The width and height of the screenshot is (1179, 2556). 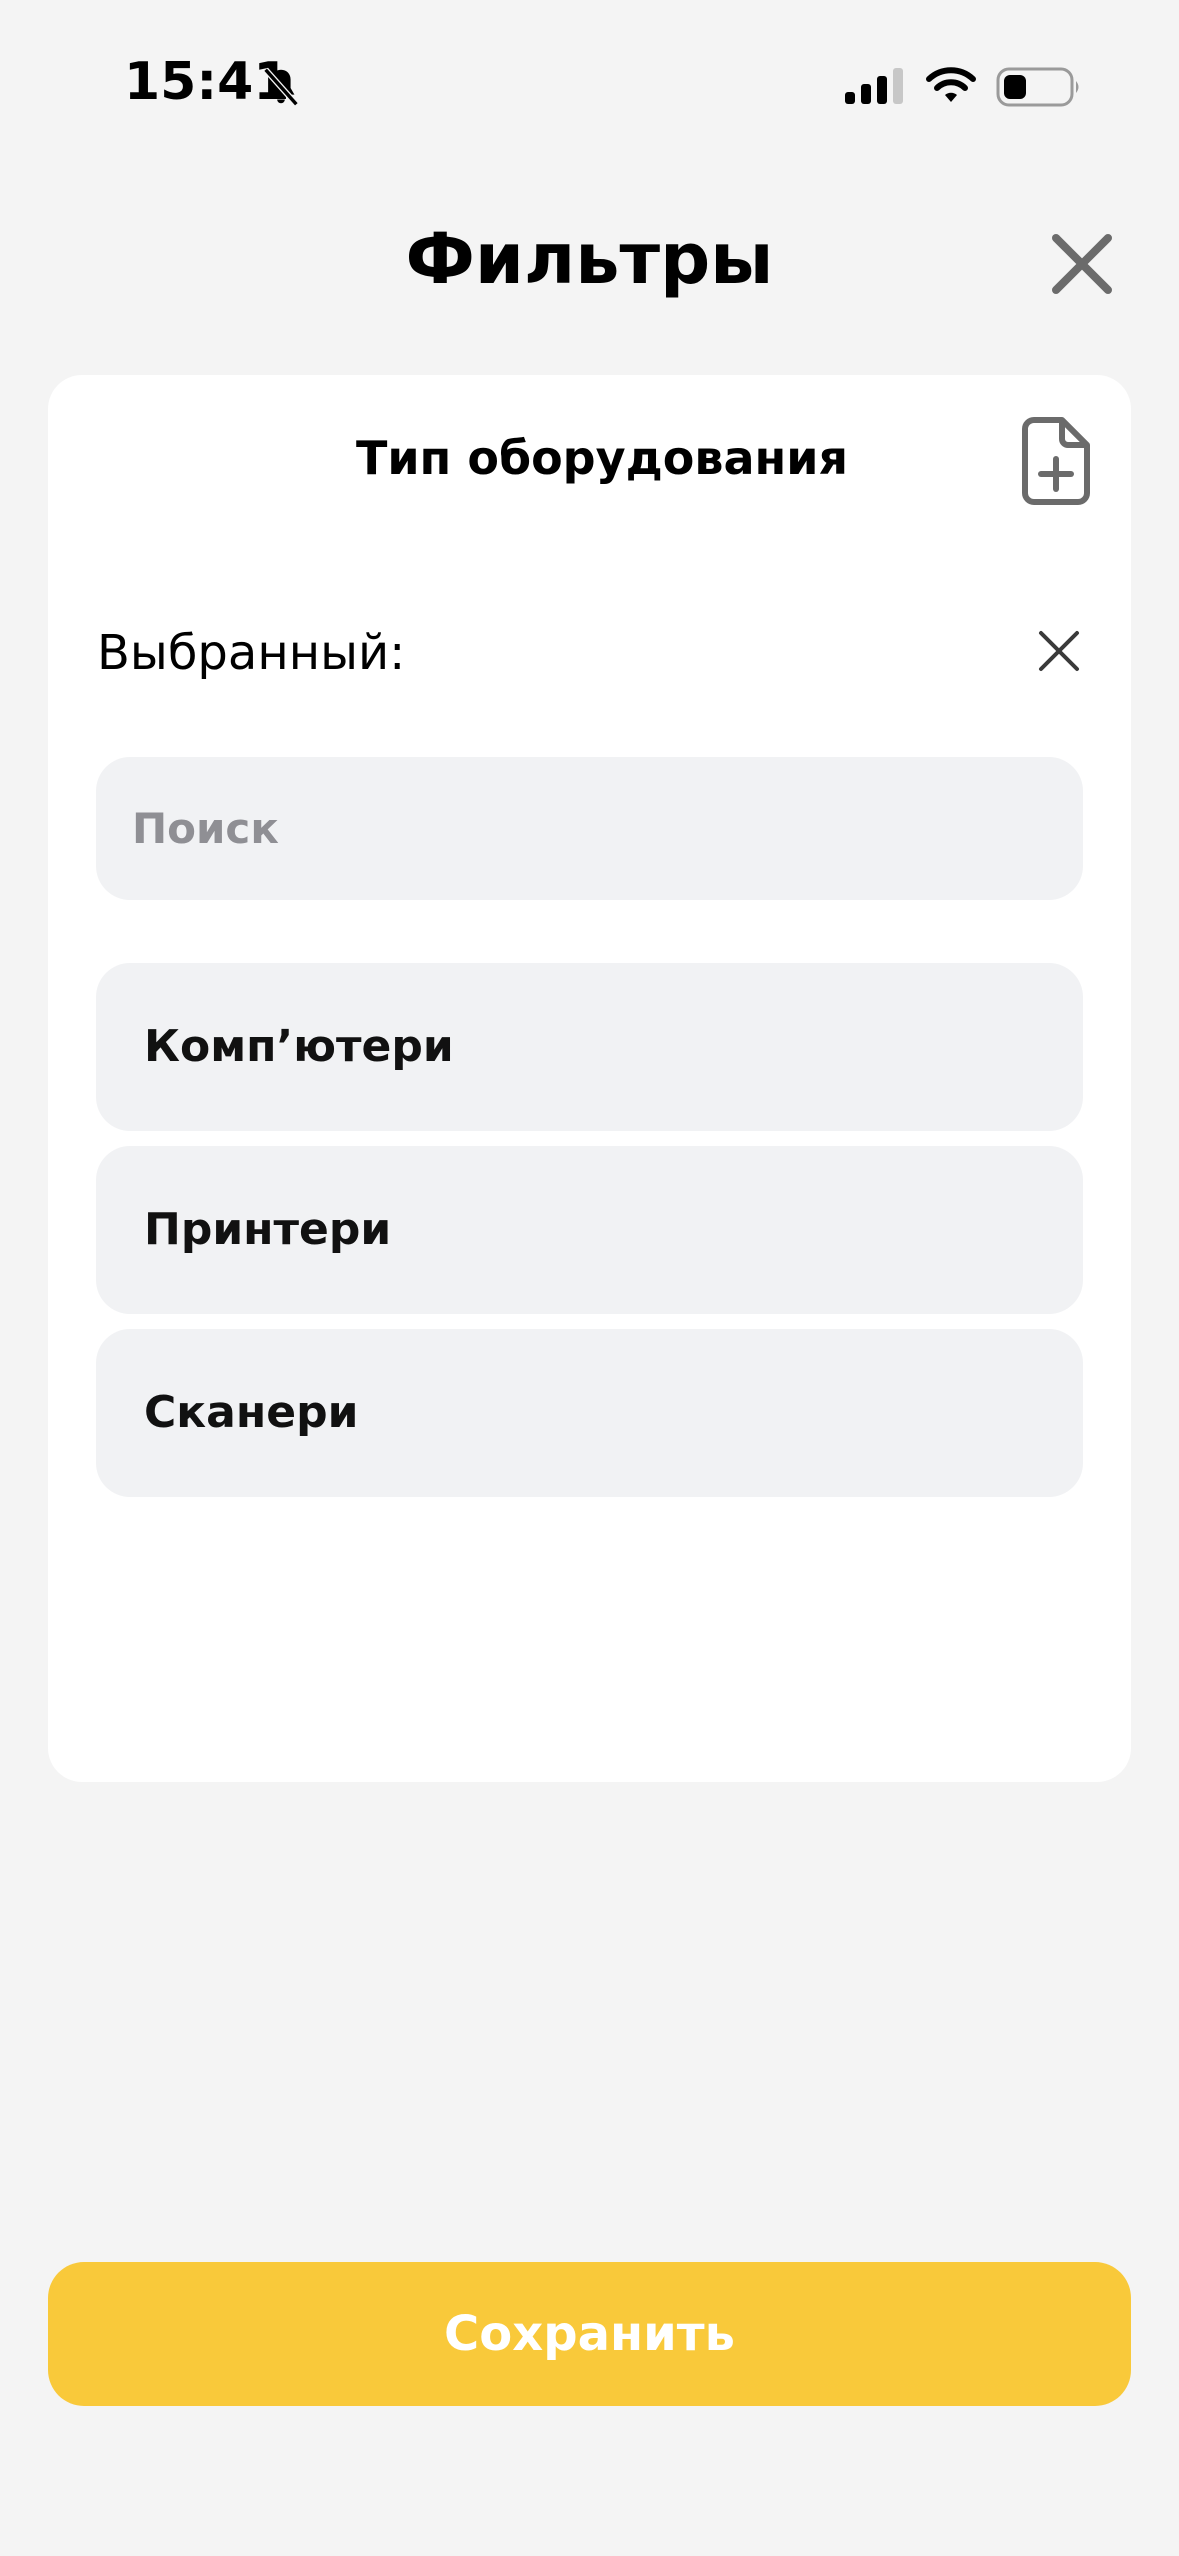 I want to click on add-file-icon, so click(x=1056, y=461).